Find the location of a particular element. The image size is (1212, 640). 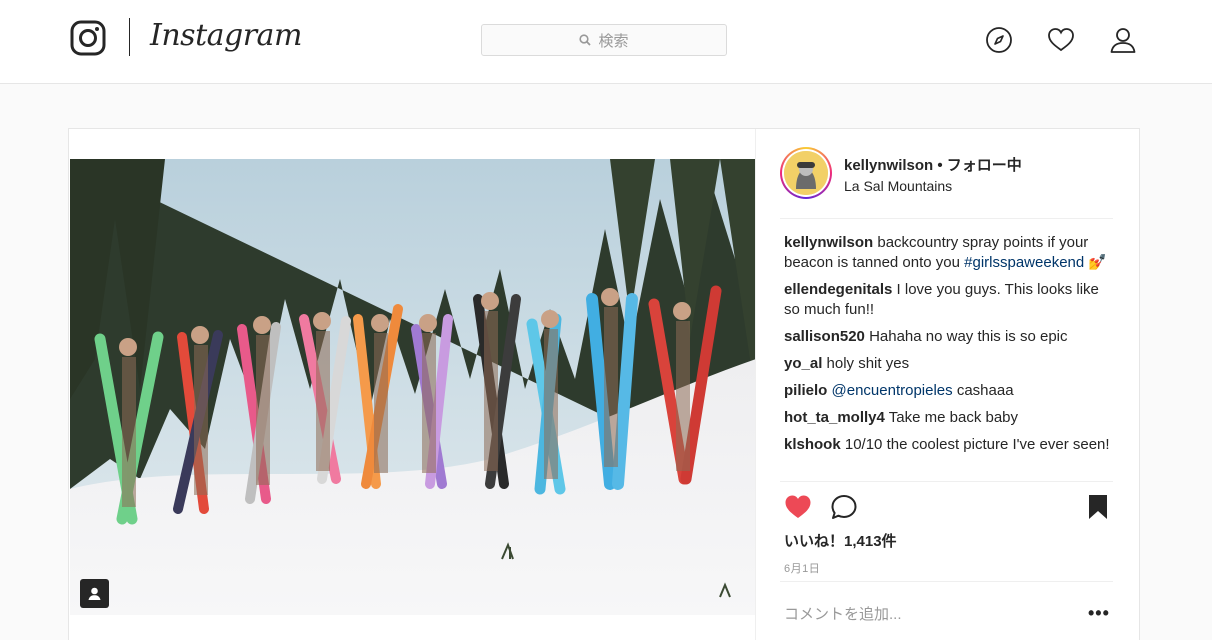

follow-status: フォロー中 is located at coordinates (984, 165).